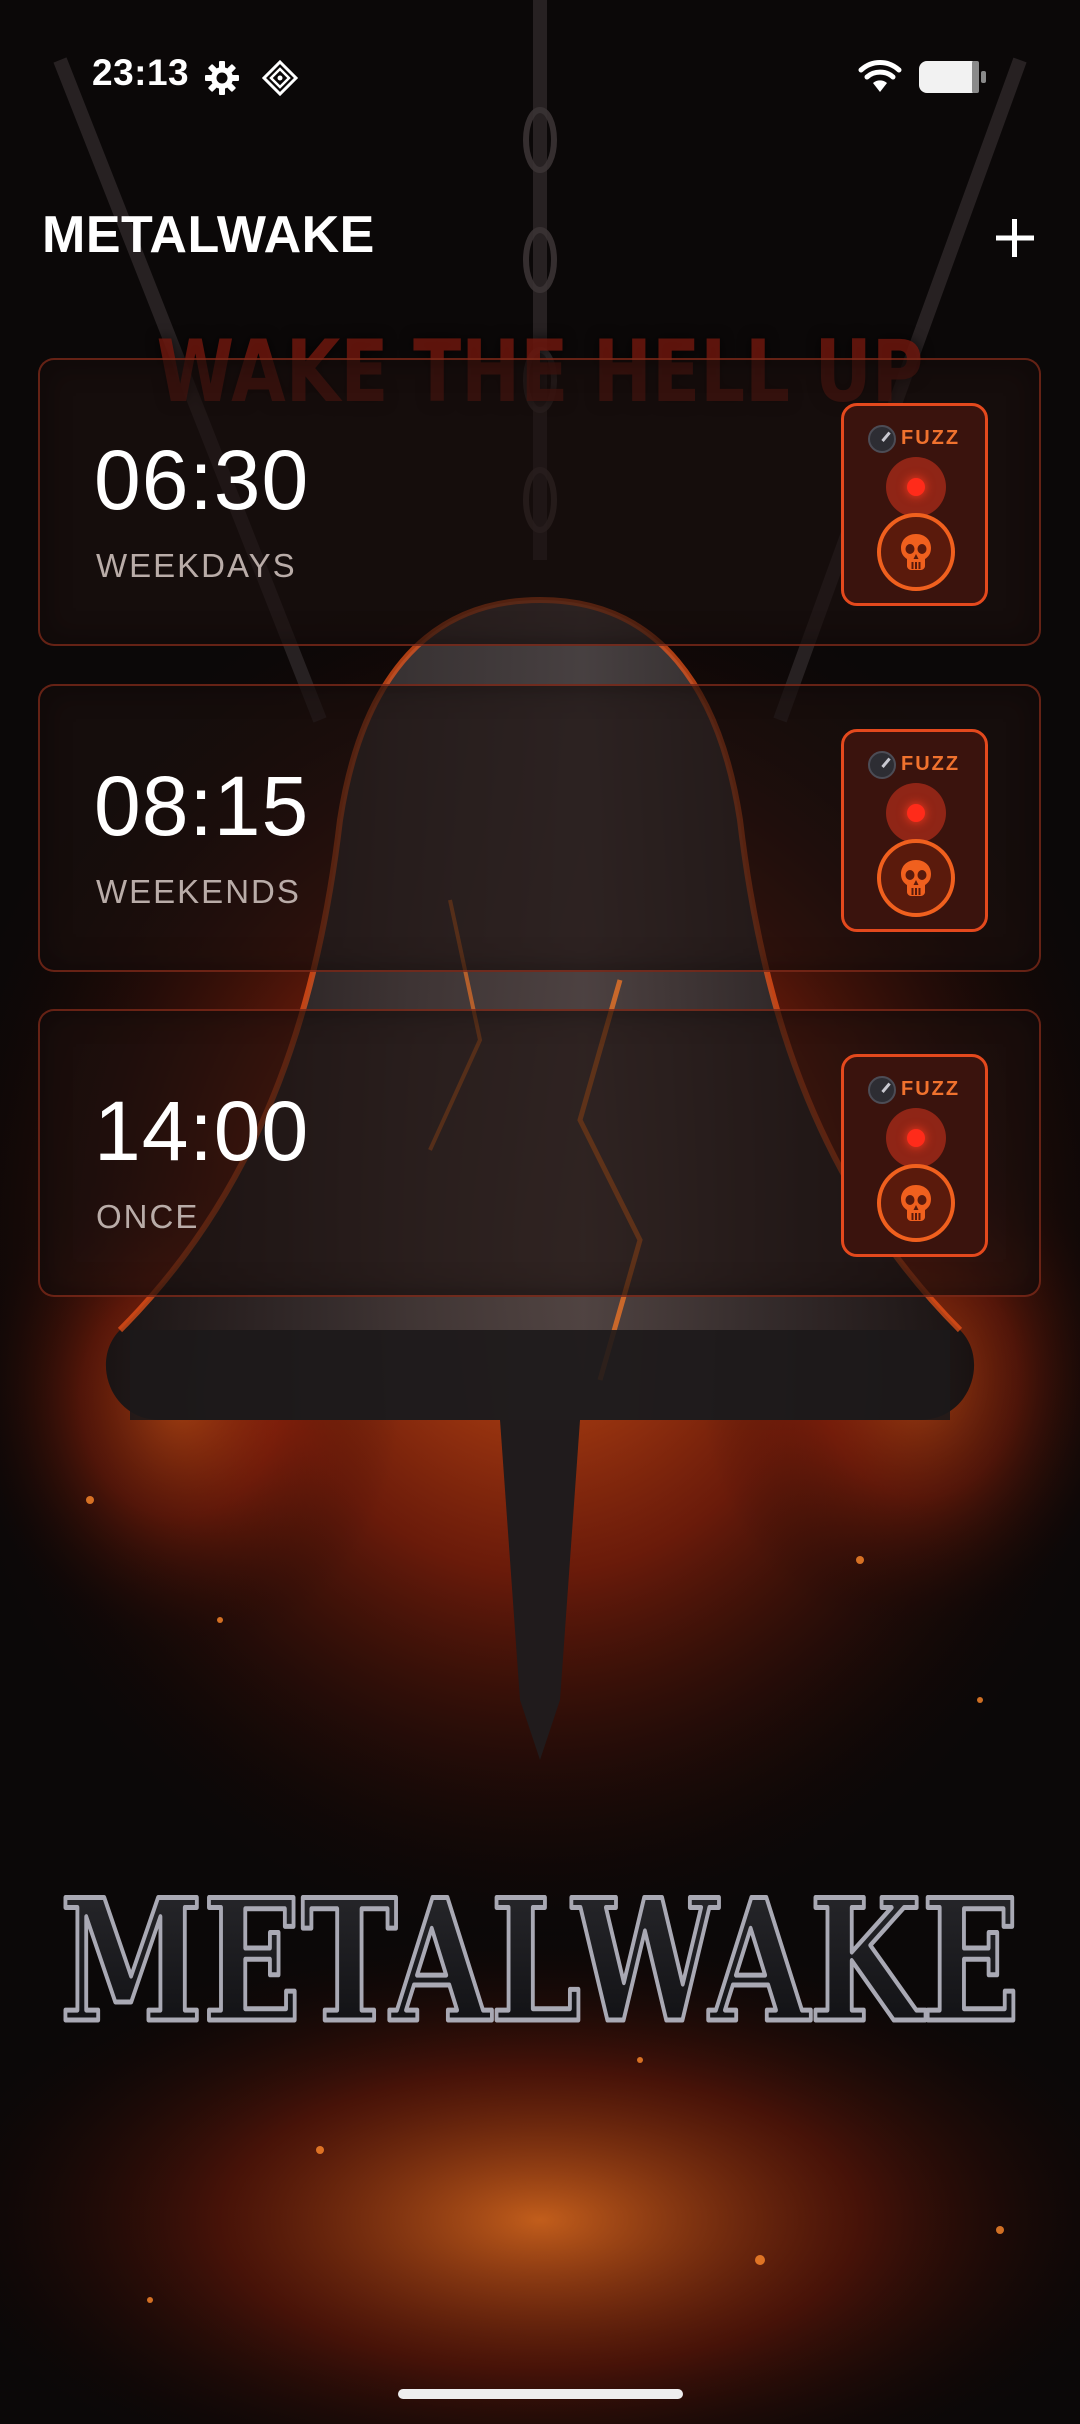  I want to click on svg-text: METALWAKE, so click(540, 1961).